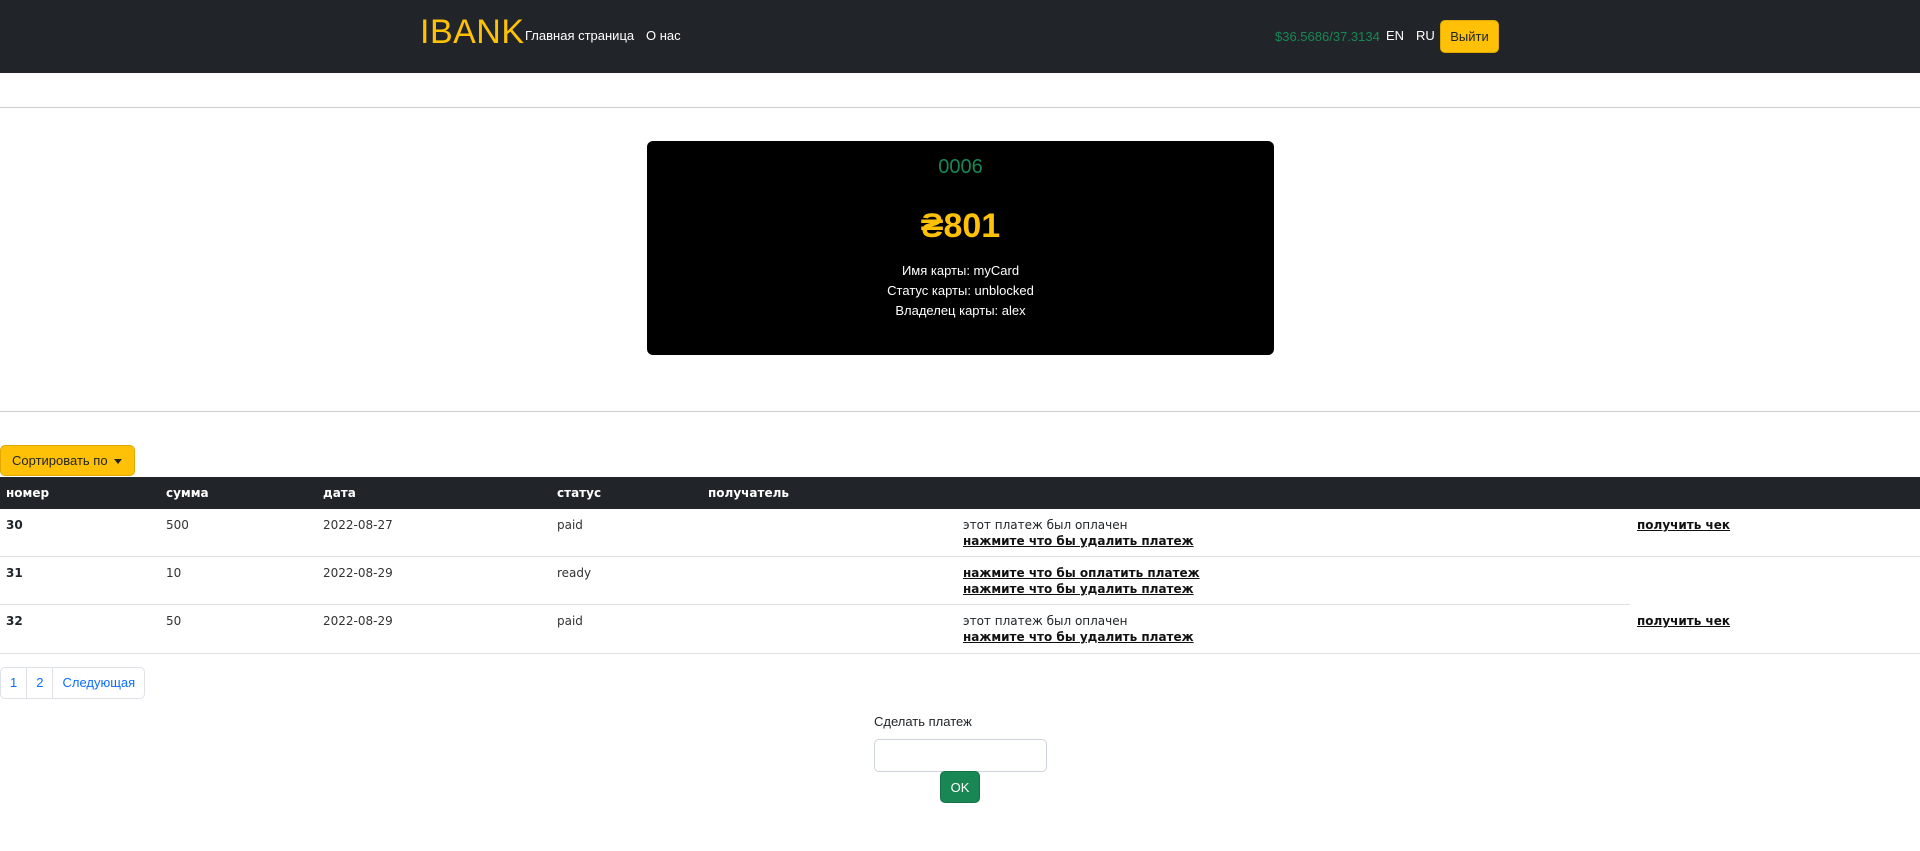 The width and height of the screenshot is (1920, 851). I want to click on card-owner: Владелец карты: alex, so click(960, 310).